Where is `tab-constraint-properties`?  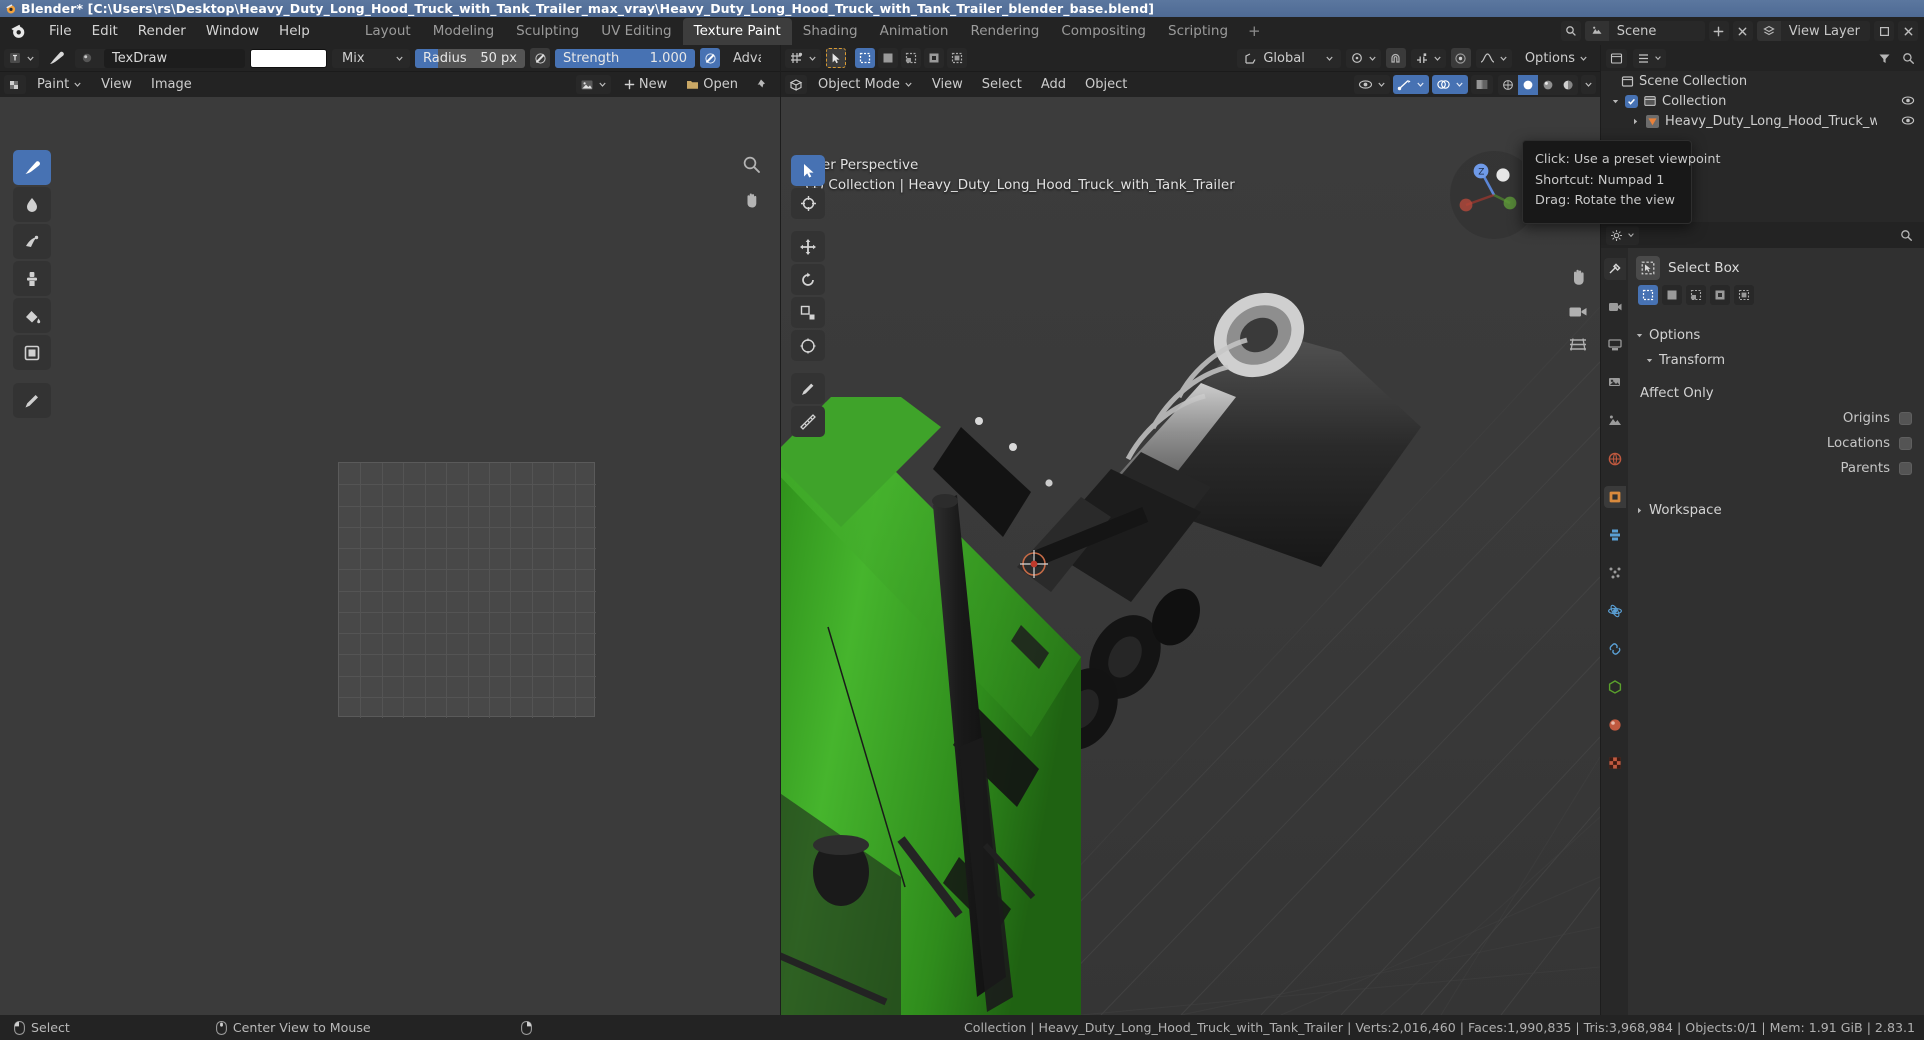
tab-constraint-properties is located at coordinates (1615, 649).